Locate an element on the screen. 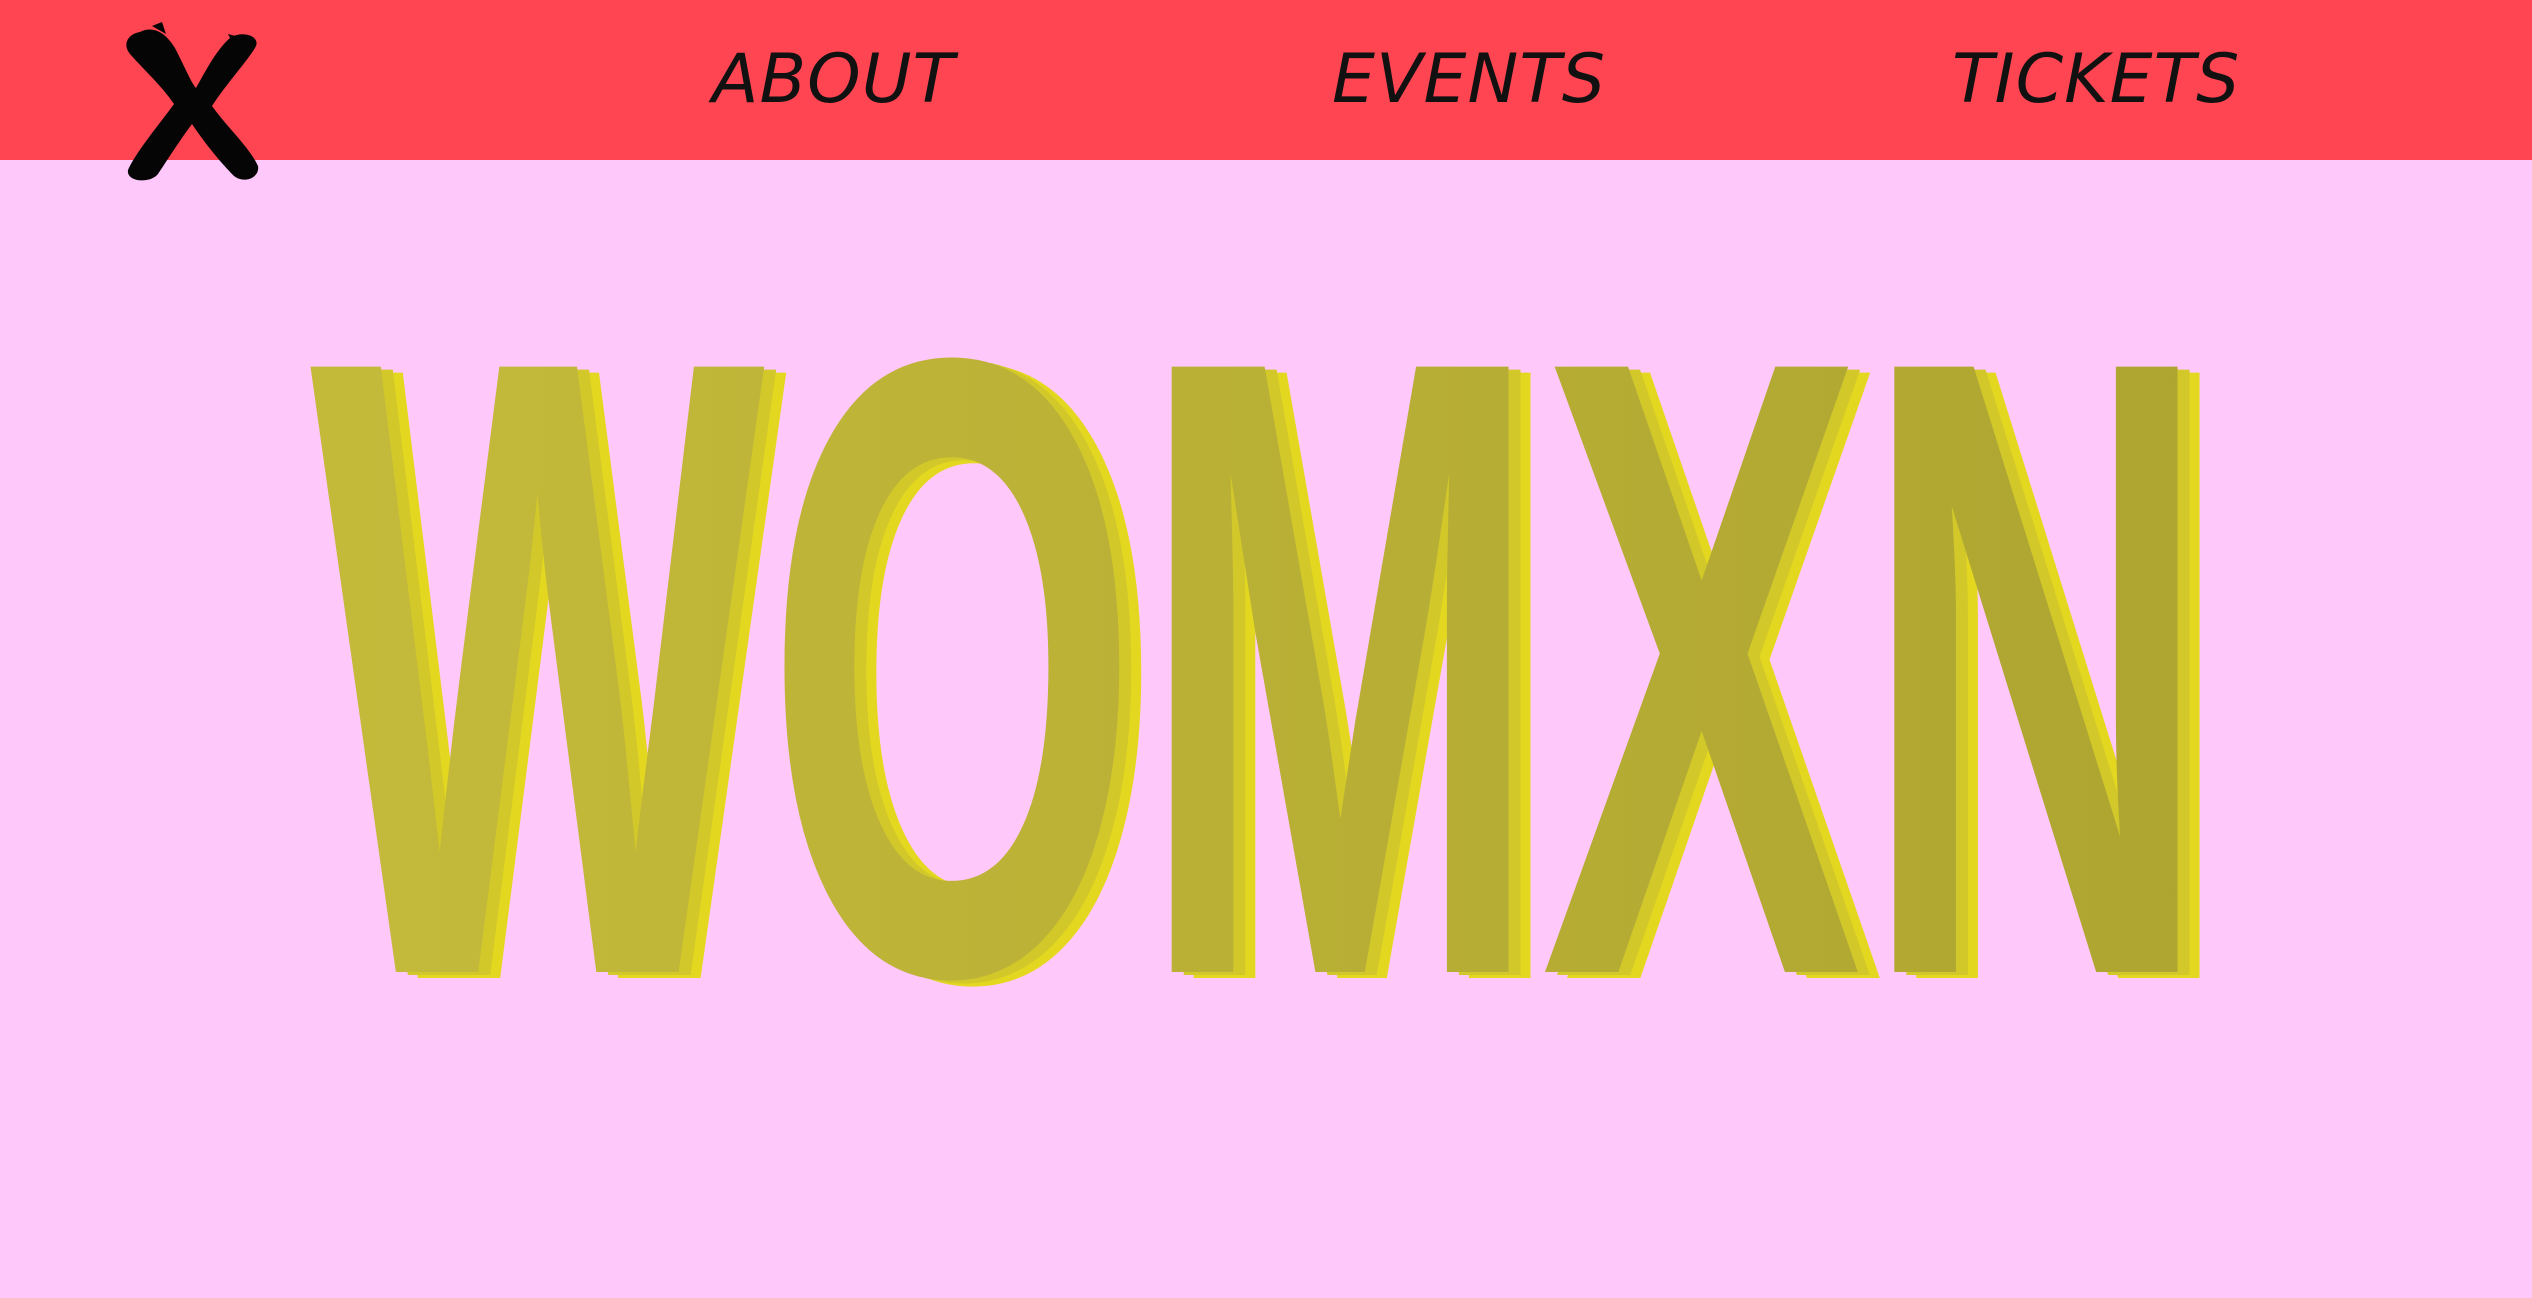 The image size is (2532, 1298). home-logo-x-icon is located at coordinates (185, 99).